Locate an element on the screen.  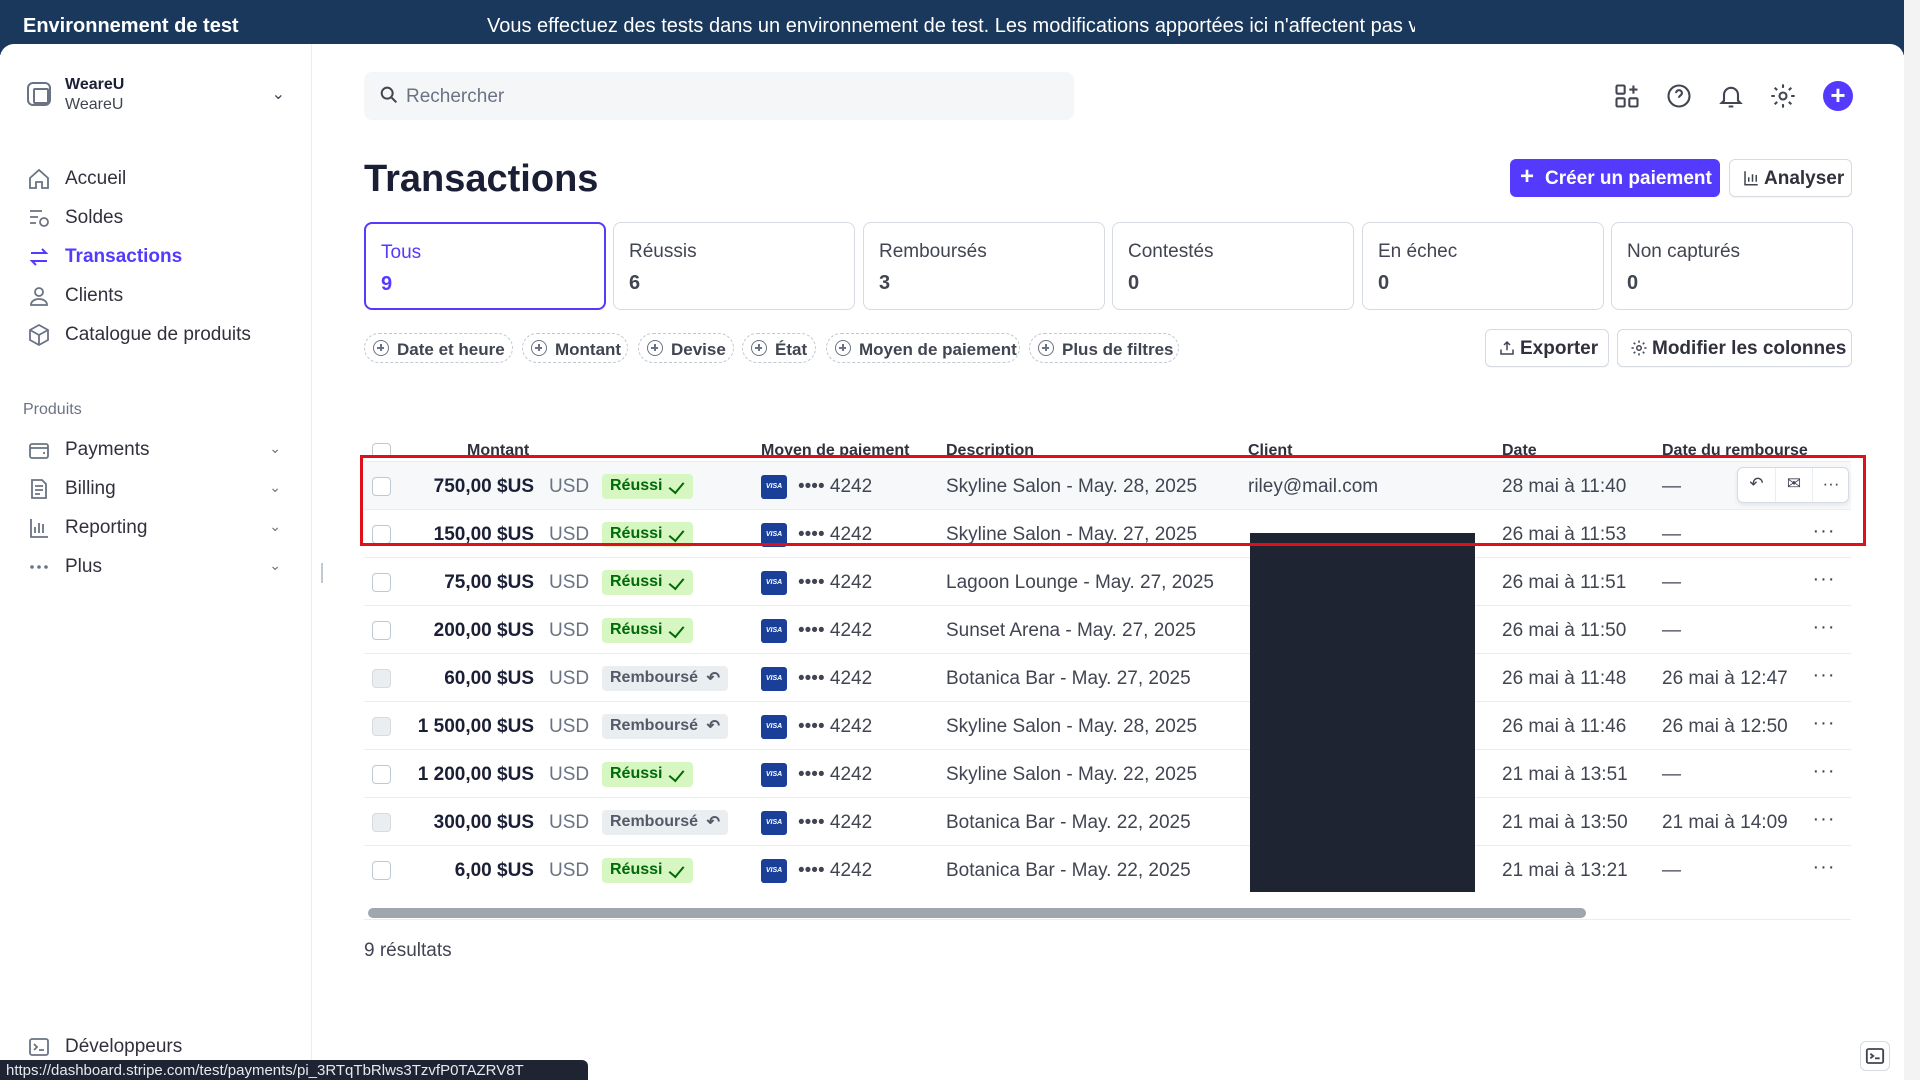
sidebar-item-plus: Plus ⌄ is located at coordinates (154, 567).